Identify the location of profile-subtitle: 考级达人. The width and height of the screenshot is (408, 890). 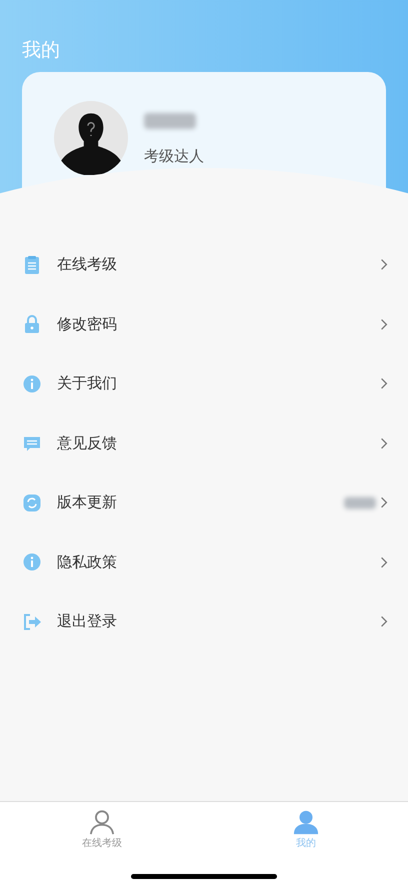
(174, 156).